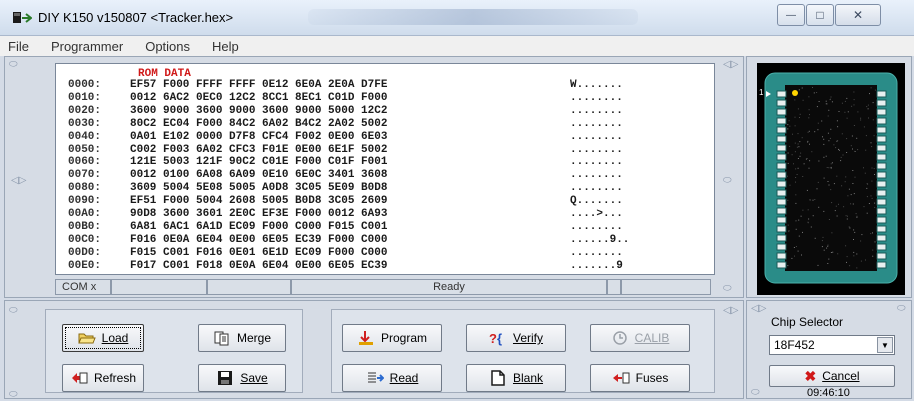  I want to click on hex-addr: 0030:, so click(85, 123).